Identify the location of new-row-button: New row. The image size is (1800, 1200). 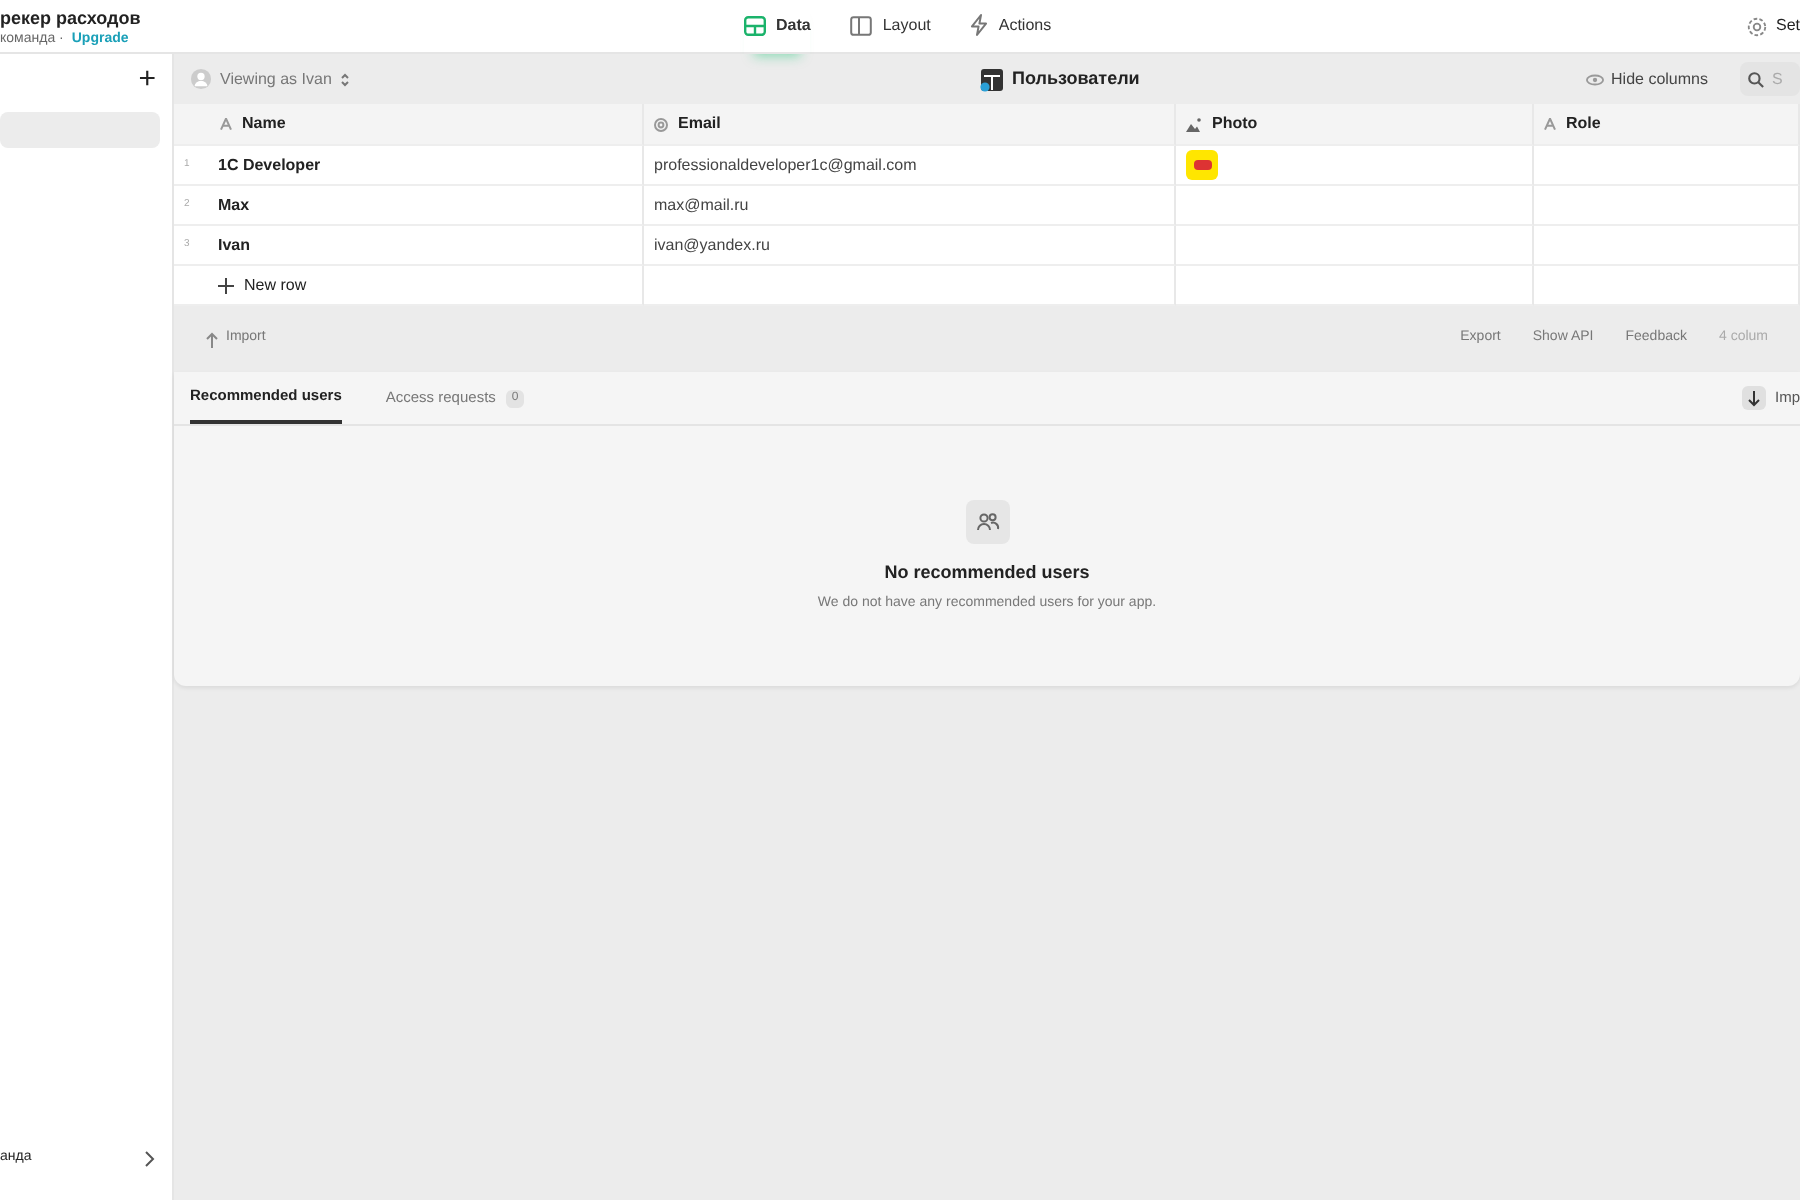
(275, 285).